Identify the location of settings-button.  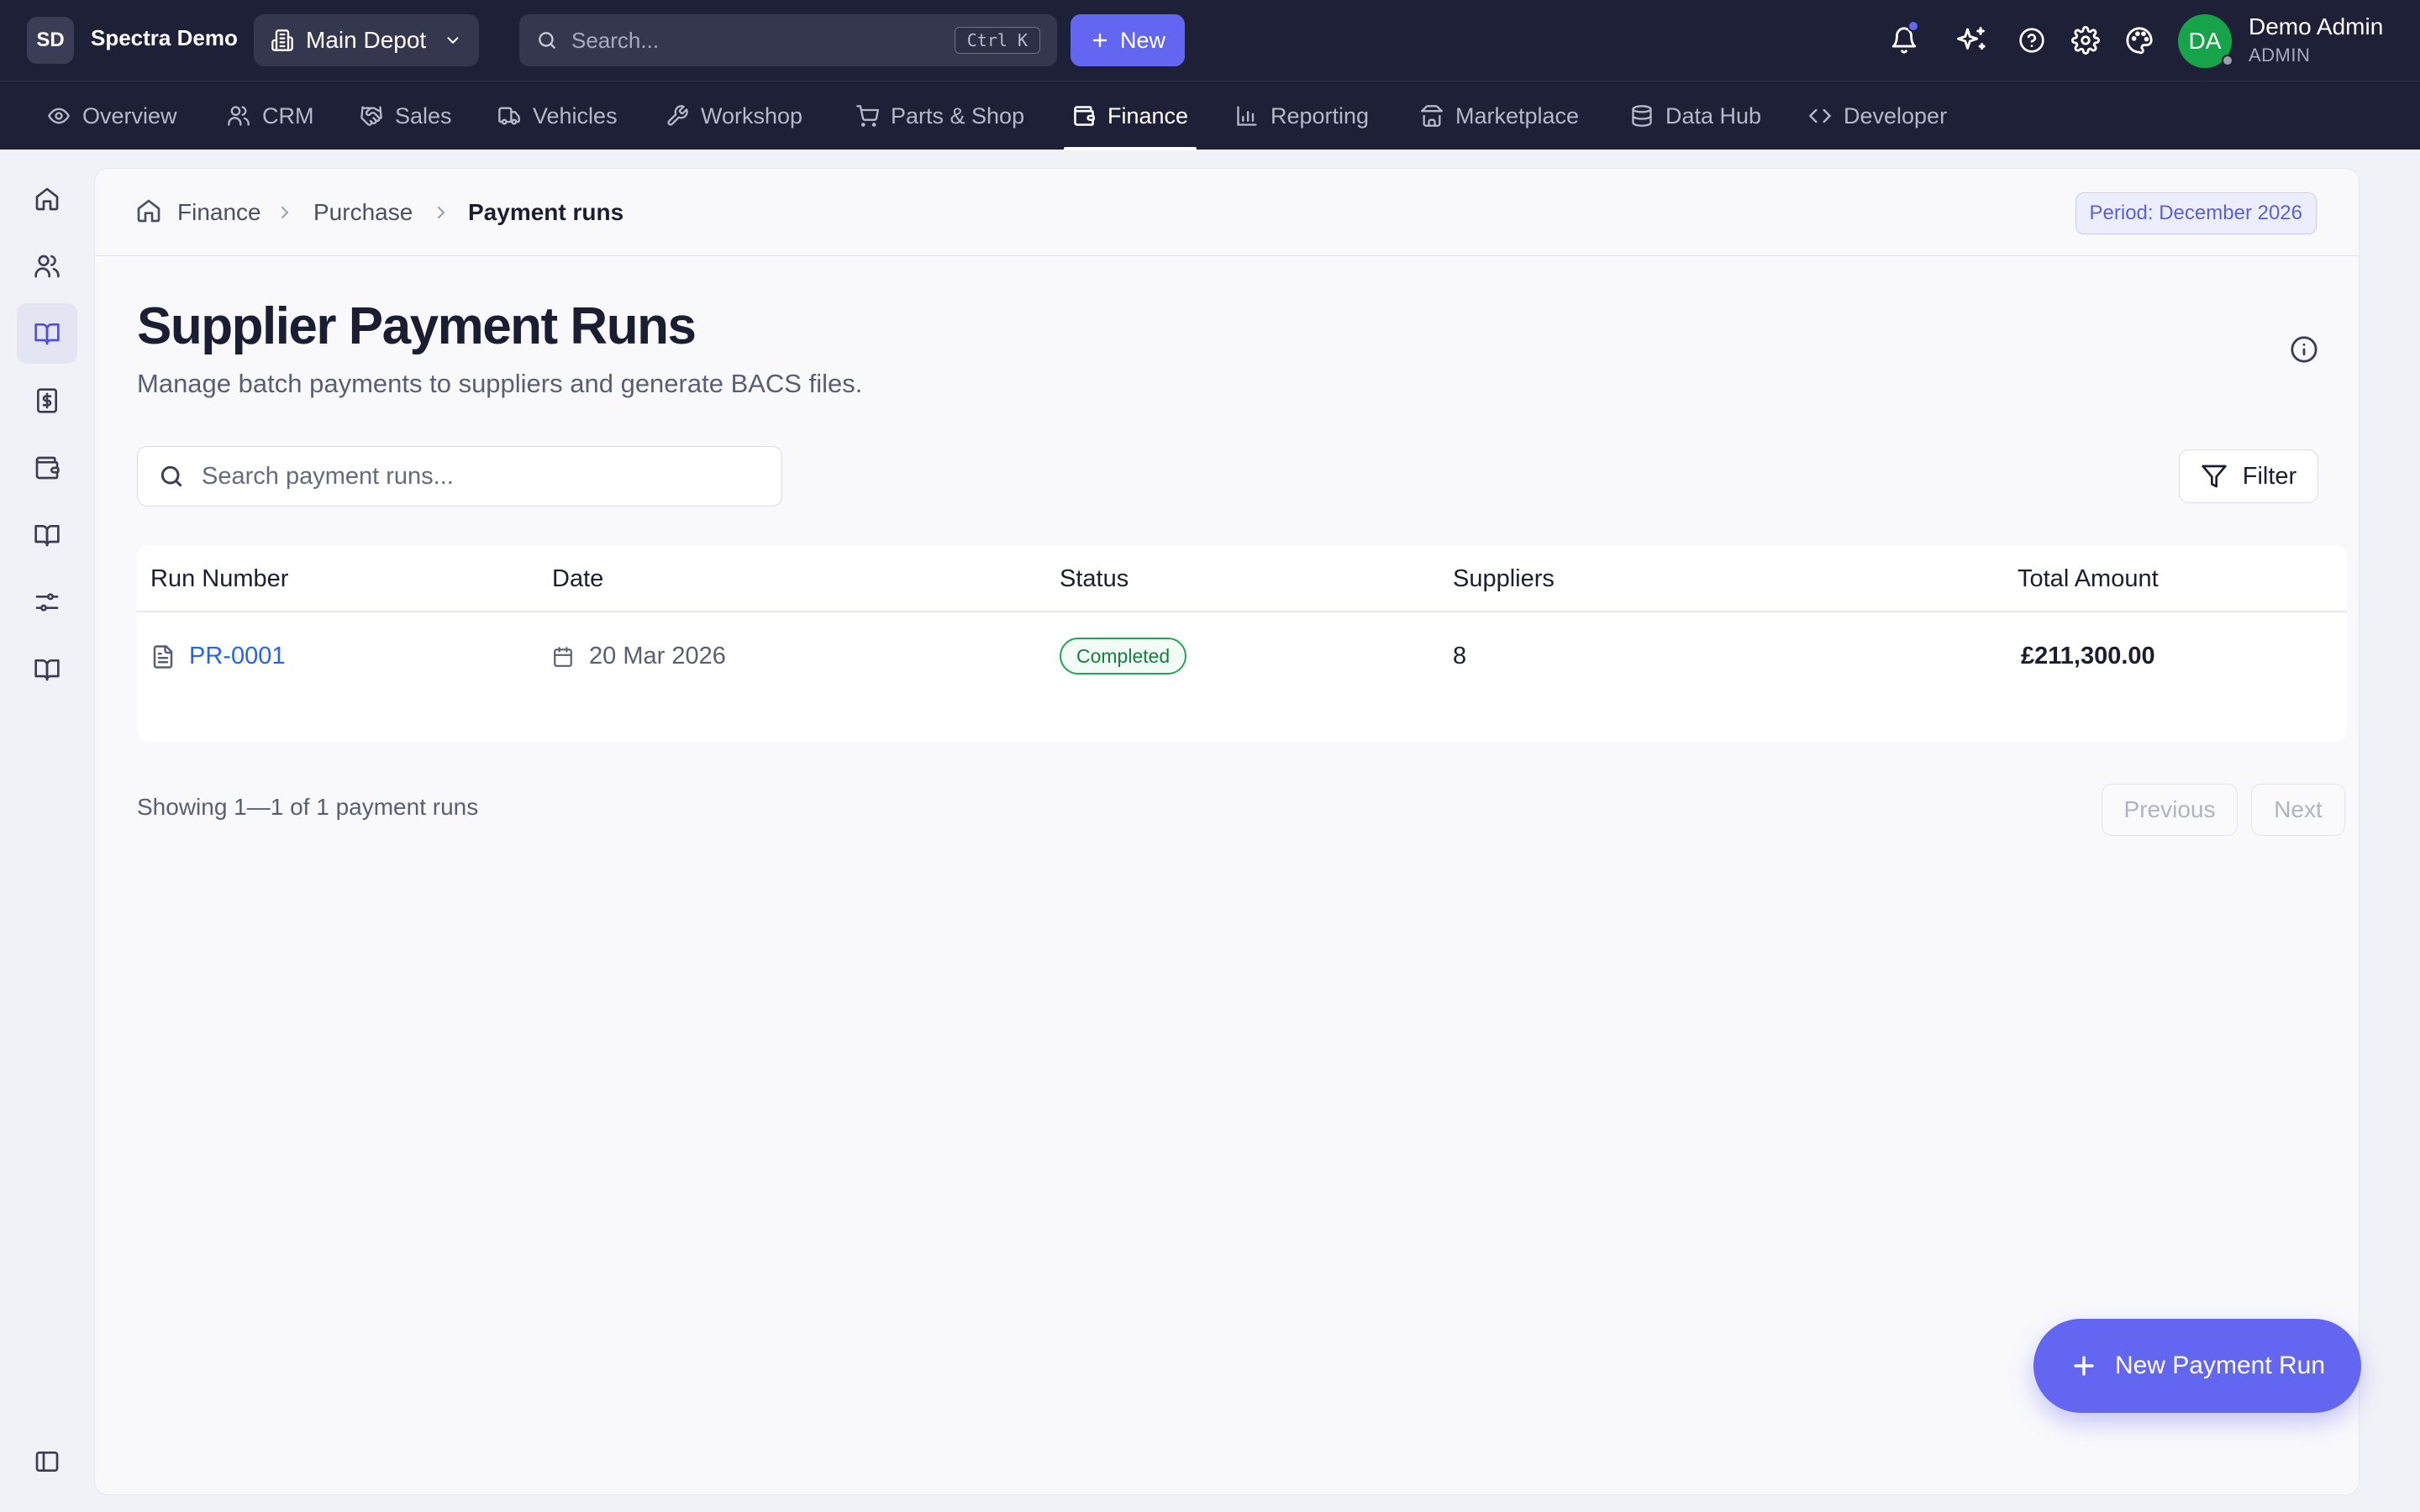
(2086, 40).